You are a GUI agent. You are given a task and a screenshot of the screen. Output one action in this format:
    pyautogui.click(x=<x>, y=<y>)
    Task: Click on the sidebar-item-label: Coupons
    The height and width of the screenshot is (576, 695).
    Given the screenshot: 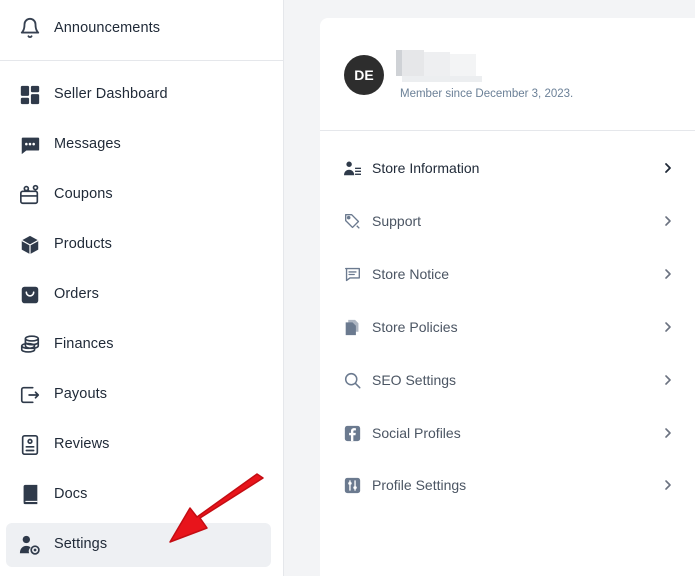 What is the action you would take?
    pyautogui.click(x=83, y=194)
    